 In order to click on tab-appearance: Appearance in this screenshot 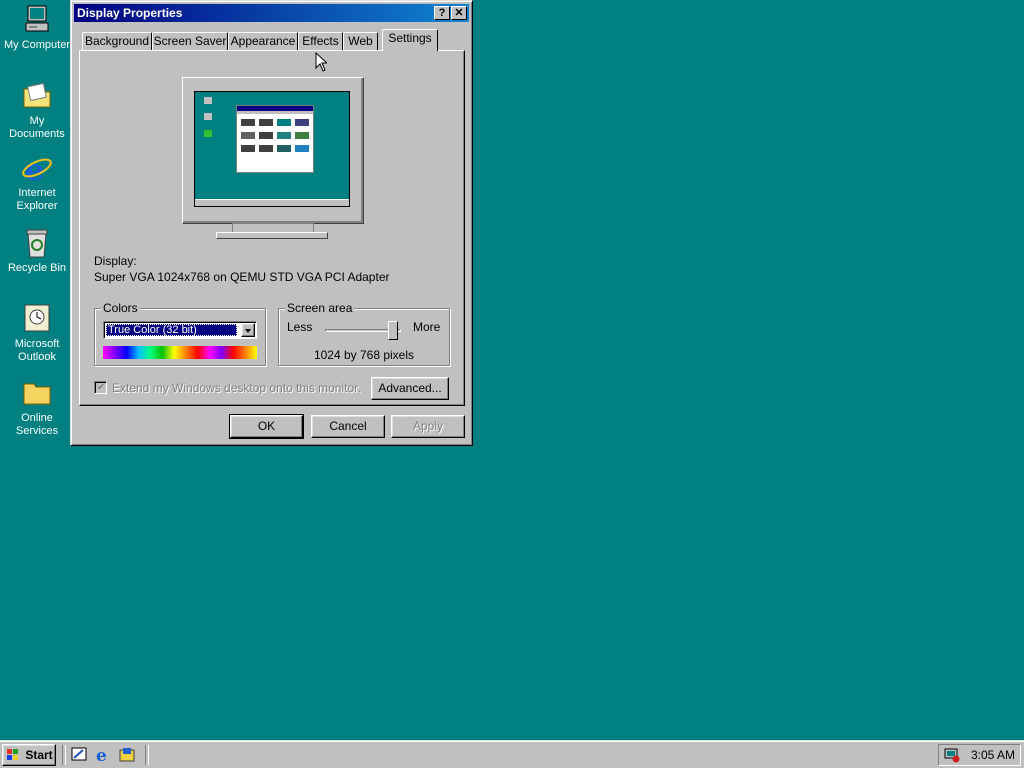, I will do `click(263, 41)`.